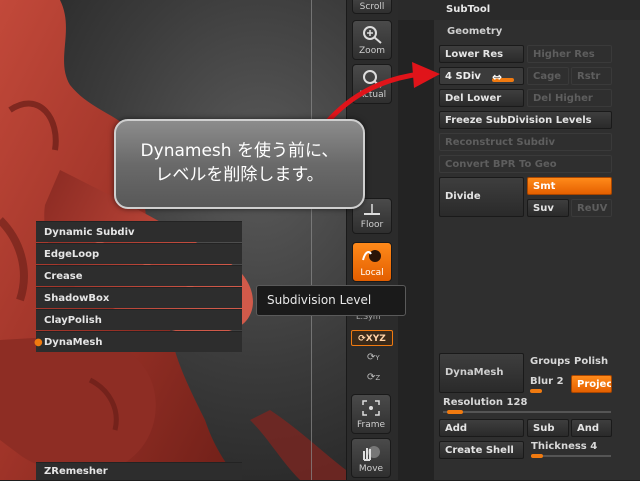  I want to click on claypolish-row: ClayPolish, so click(139, 319).